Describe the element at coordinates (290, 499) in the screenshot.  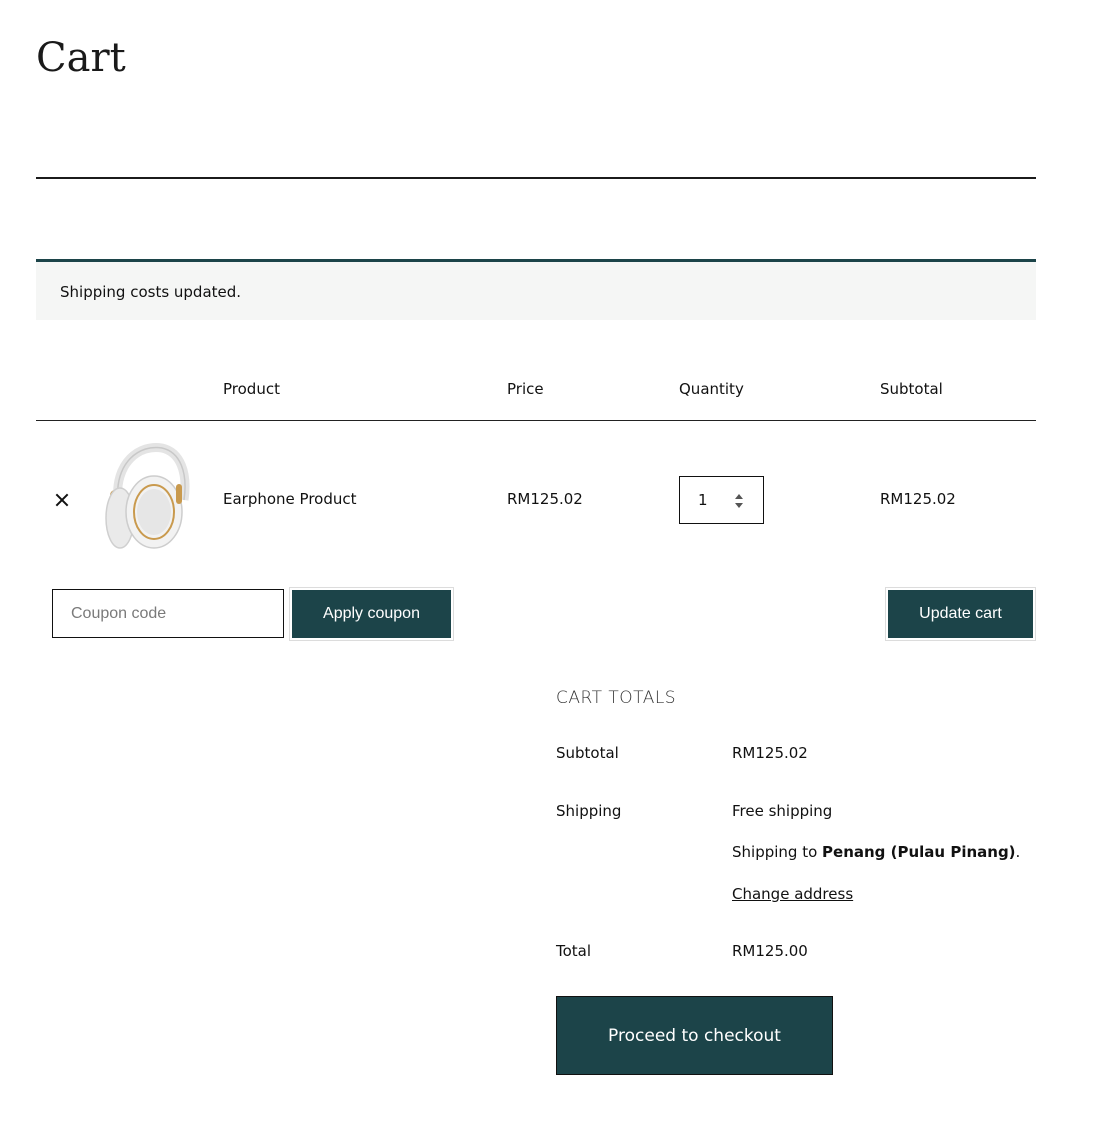
I see `product-name-link: Earphone Product` at that location.